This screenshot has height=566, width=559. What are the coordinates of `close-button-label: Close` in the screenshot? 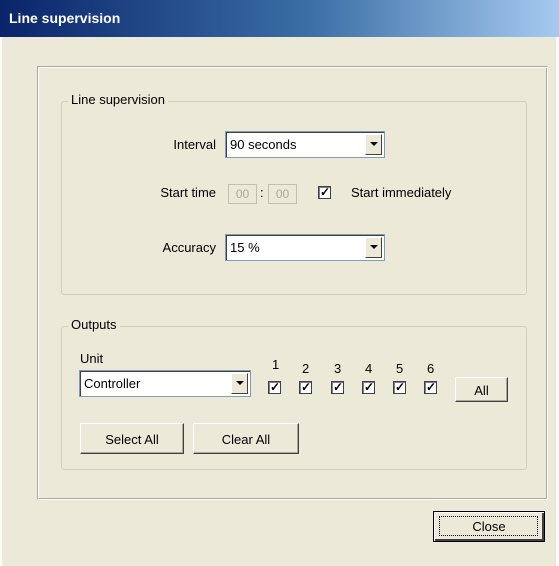 It's located at (489, 526).